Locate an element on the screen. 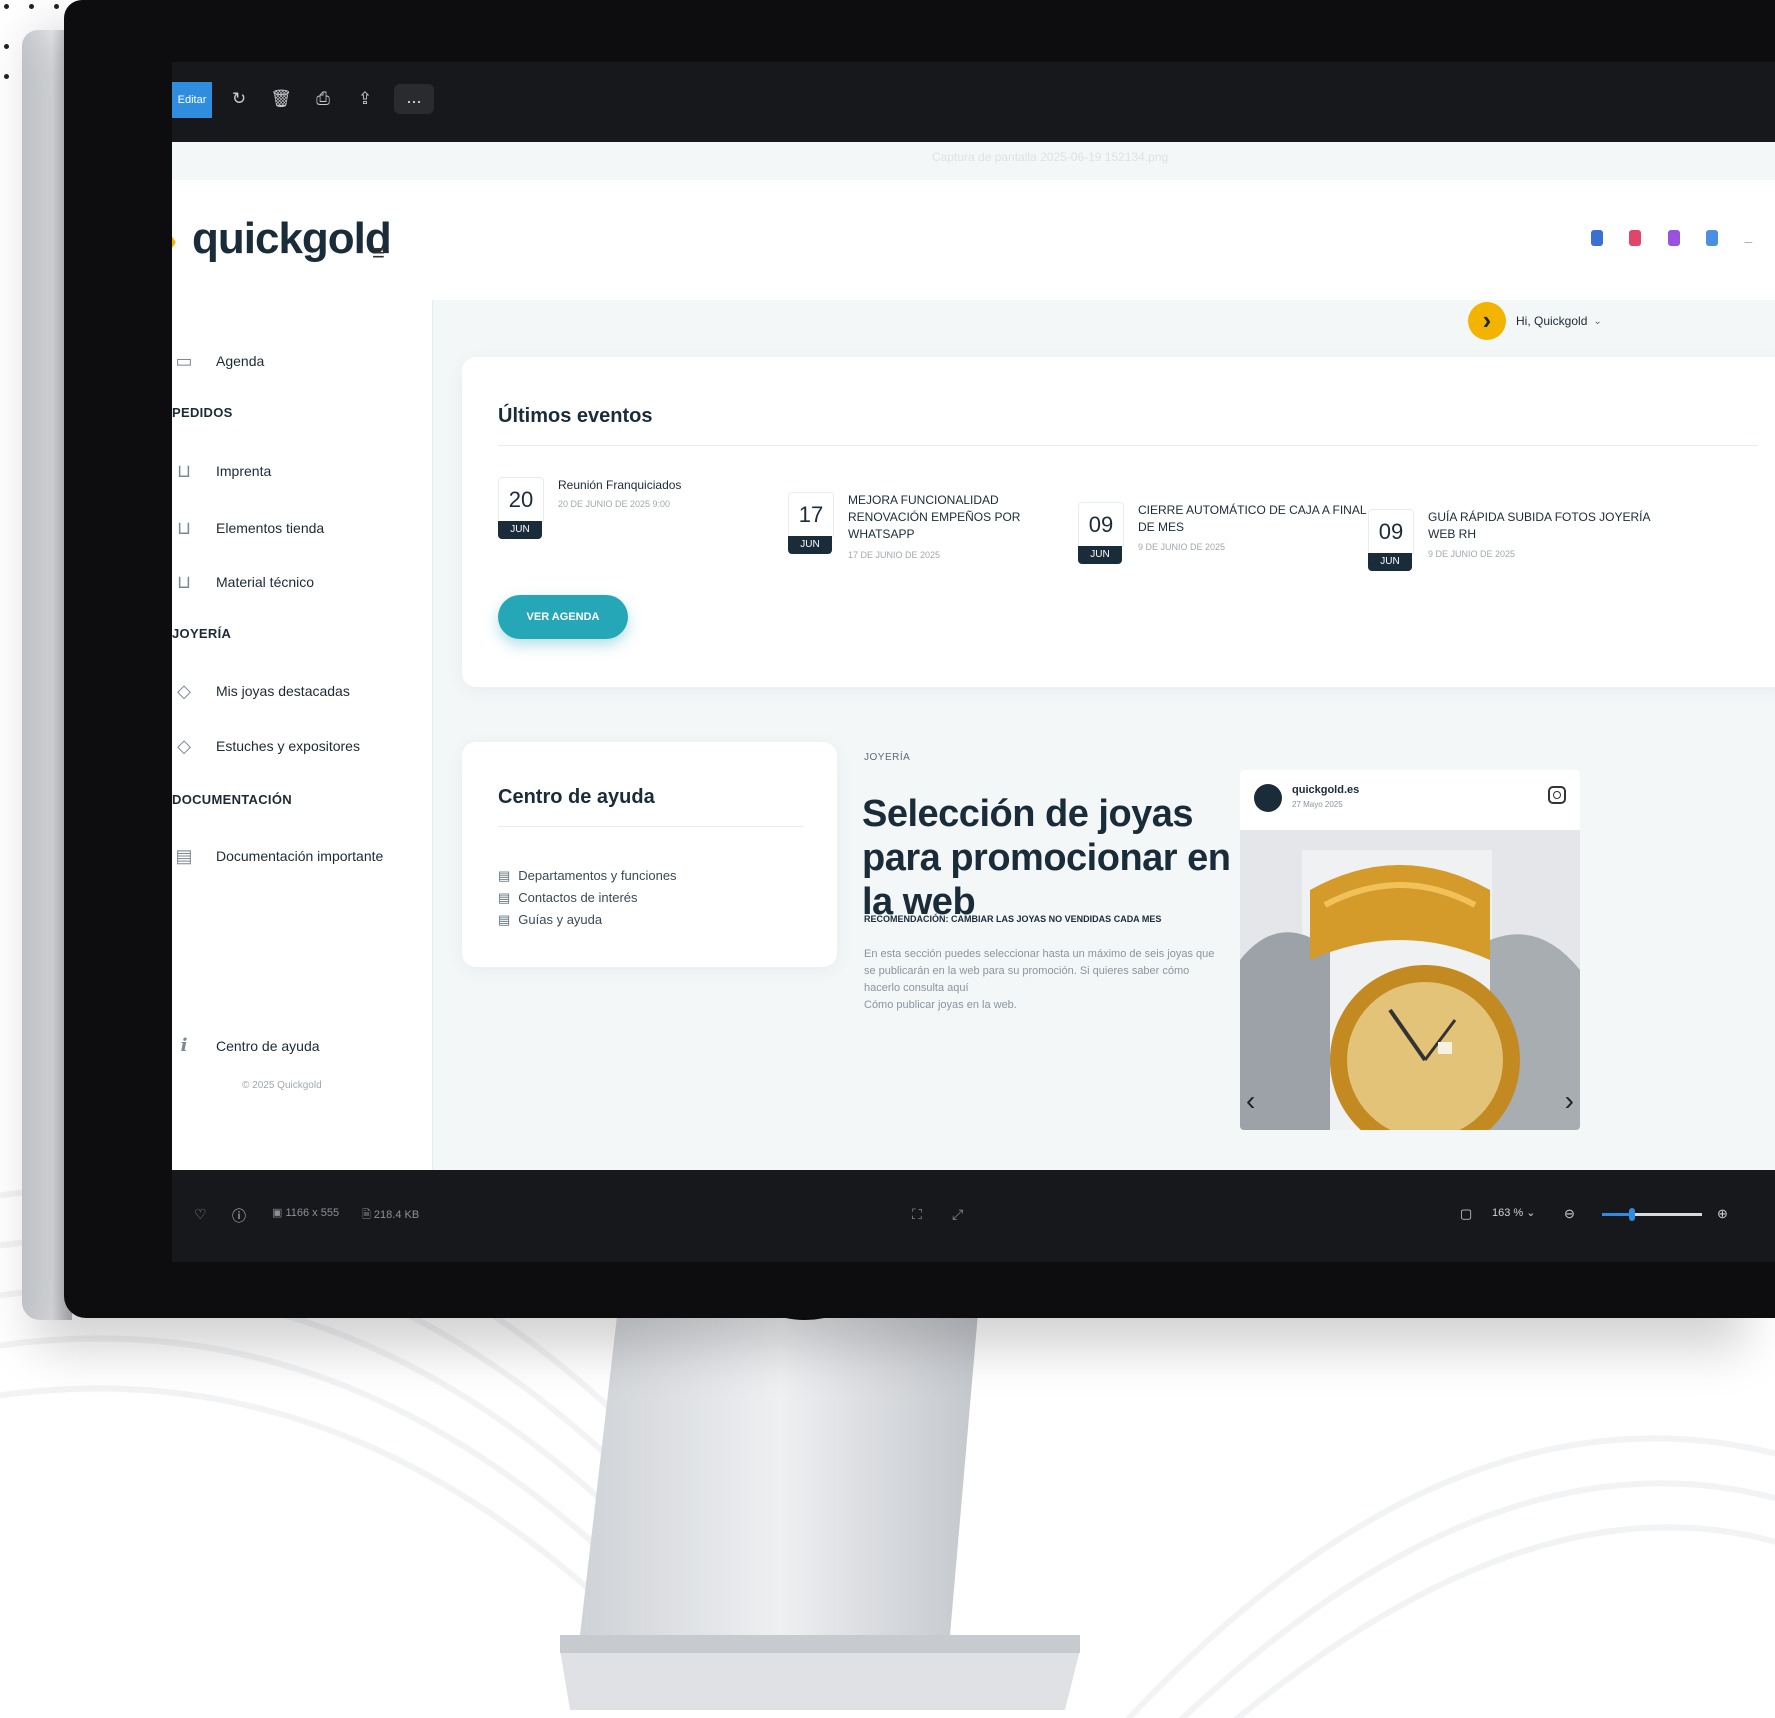  user-menu: › Hi, Quickgold ⌄ is located at coordinates (1535, 321).